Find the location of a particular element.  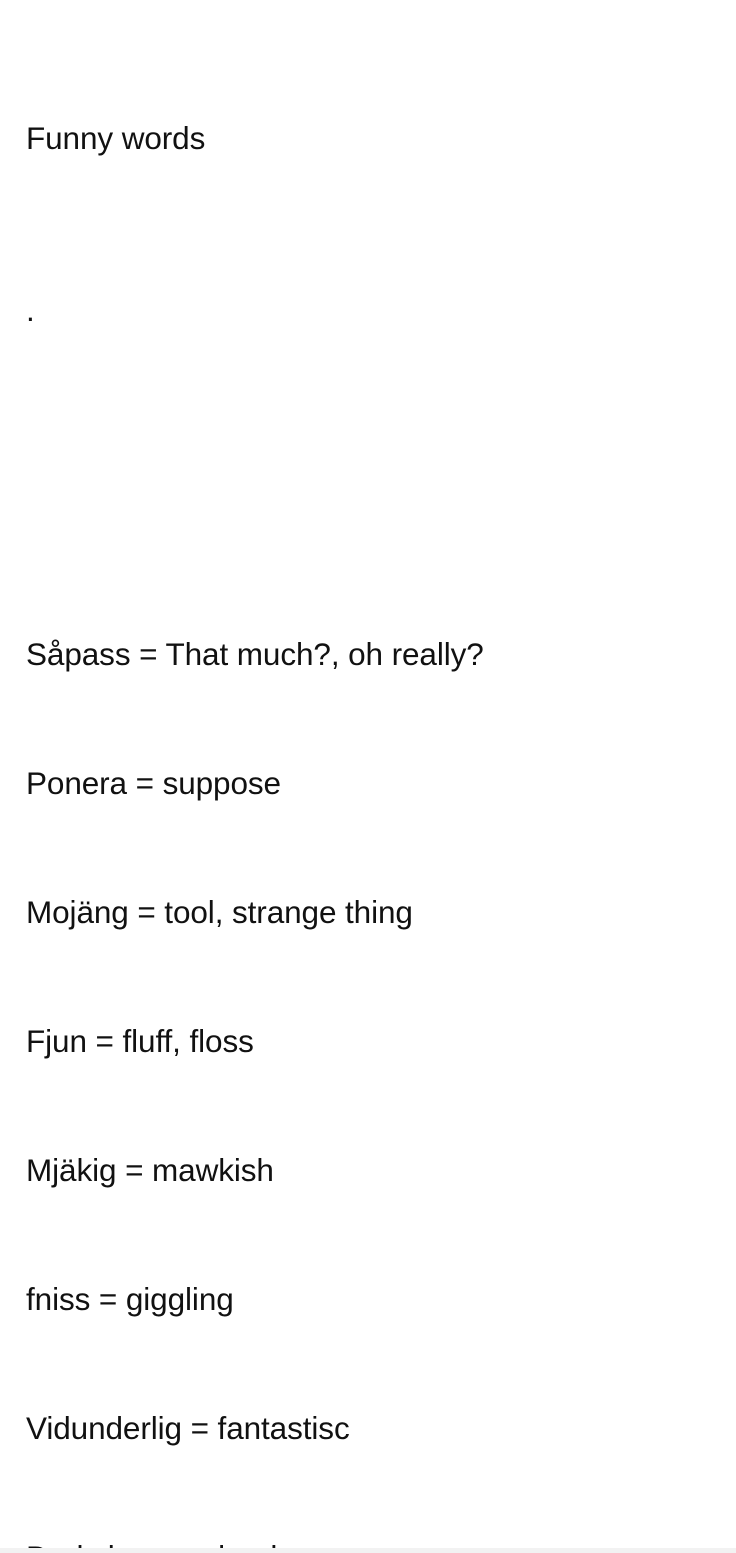

bottom-edge-strip is located at coordinates (368, 1550).